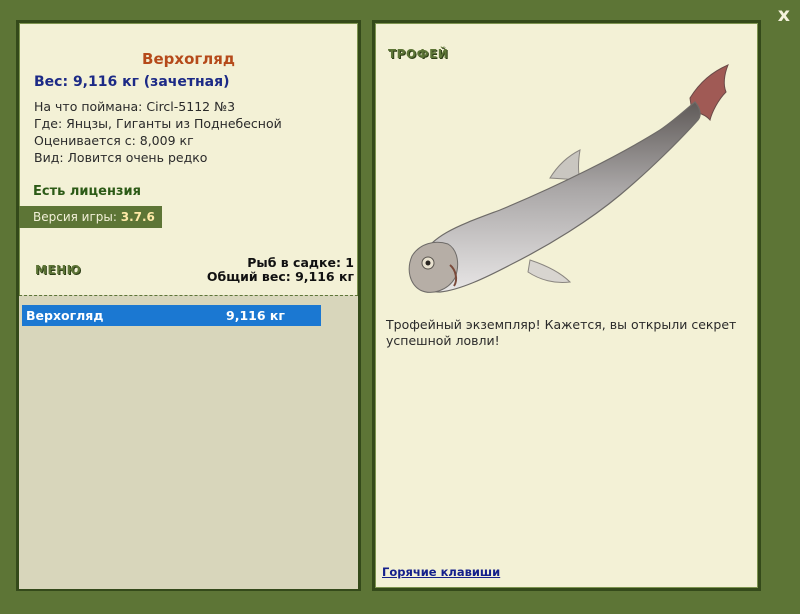 The width and height of the screenshot is (800, 614). Describe the element at coordinates (135, 106) in the screenshot. I see `bait-info: На что поймана: Circl-5112 №3` at that location.